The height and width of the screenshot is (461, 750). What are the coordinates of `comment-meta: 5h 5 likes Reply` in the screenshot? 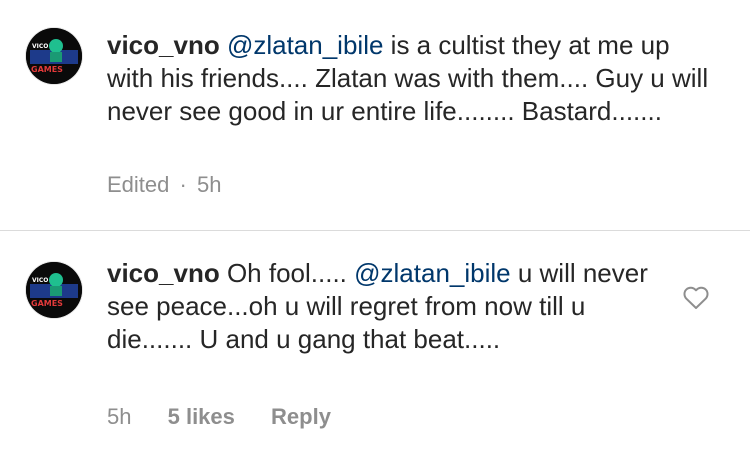 It's located at (234, 417).